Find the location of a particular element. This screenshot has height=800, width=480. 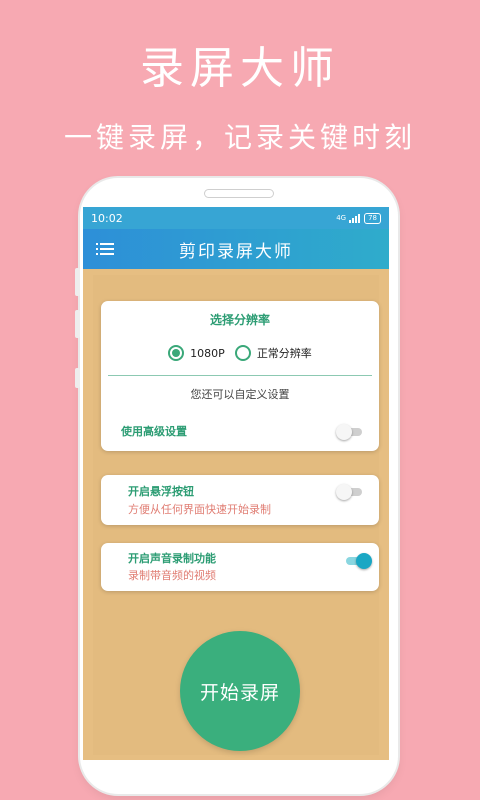

resolution-card: 选择分辨率 1080P 正常分辨率 您还可以自定义设置 使用高级设置 is located at coordinates (240, 376).